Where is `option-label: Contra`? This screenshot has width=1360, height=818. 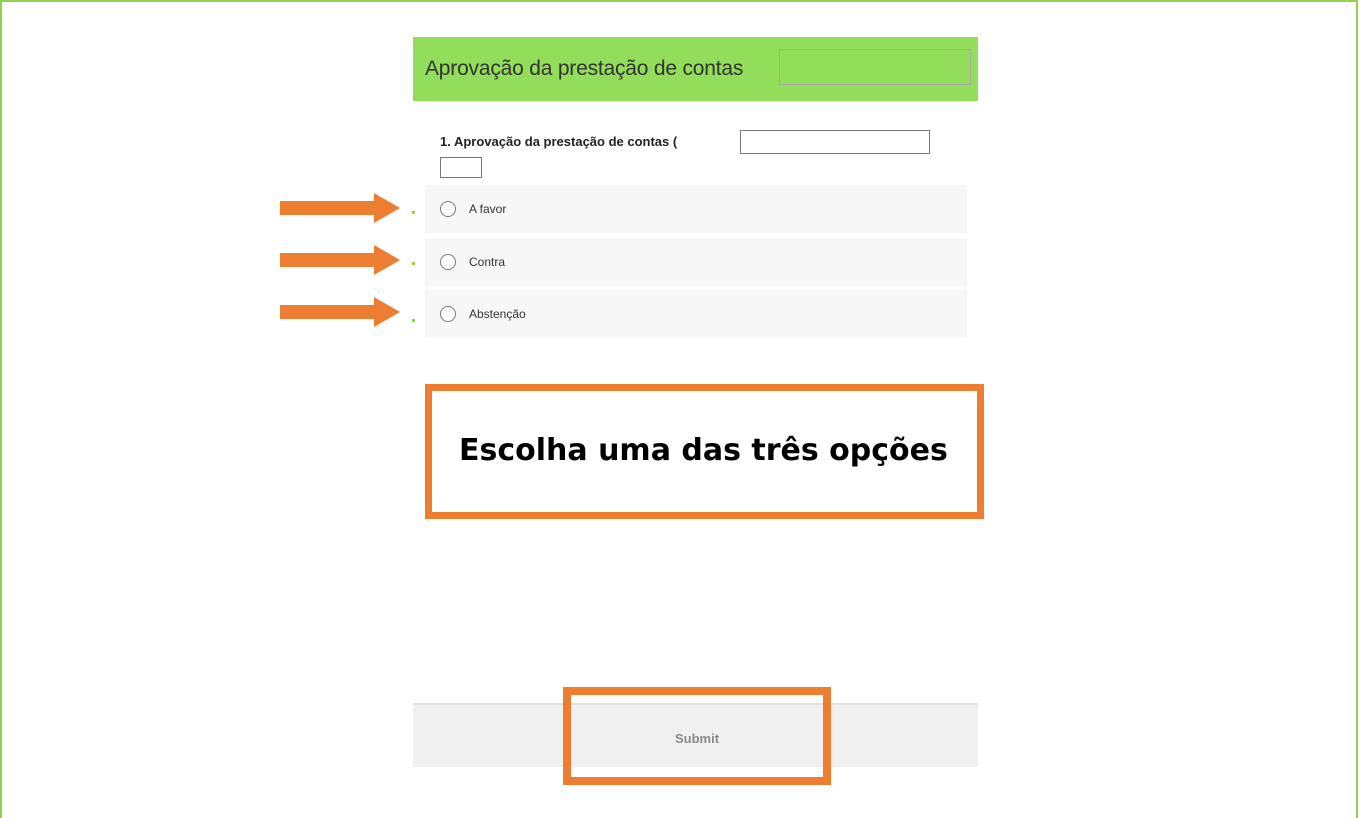 option-label: Contra is located at coordinates (487, 262).